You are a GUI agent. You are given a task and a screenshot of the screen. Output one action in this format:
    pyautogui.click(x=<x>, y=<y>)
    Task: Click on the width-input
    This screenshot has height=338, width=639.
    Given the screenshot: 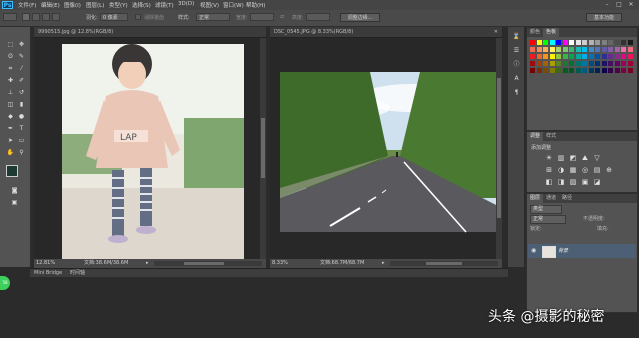 What is the action you would take?
    pyautogui.click(x=262, y=17)
    